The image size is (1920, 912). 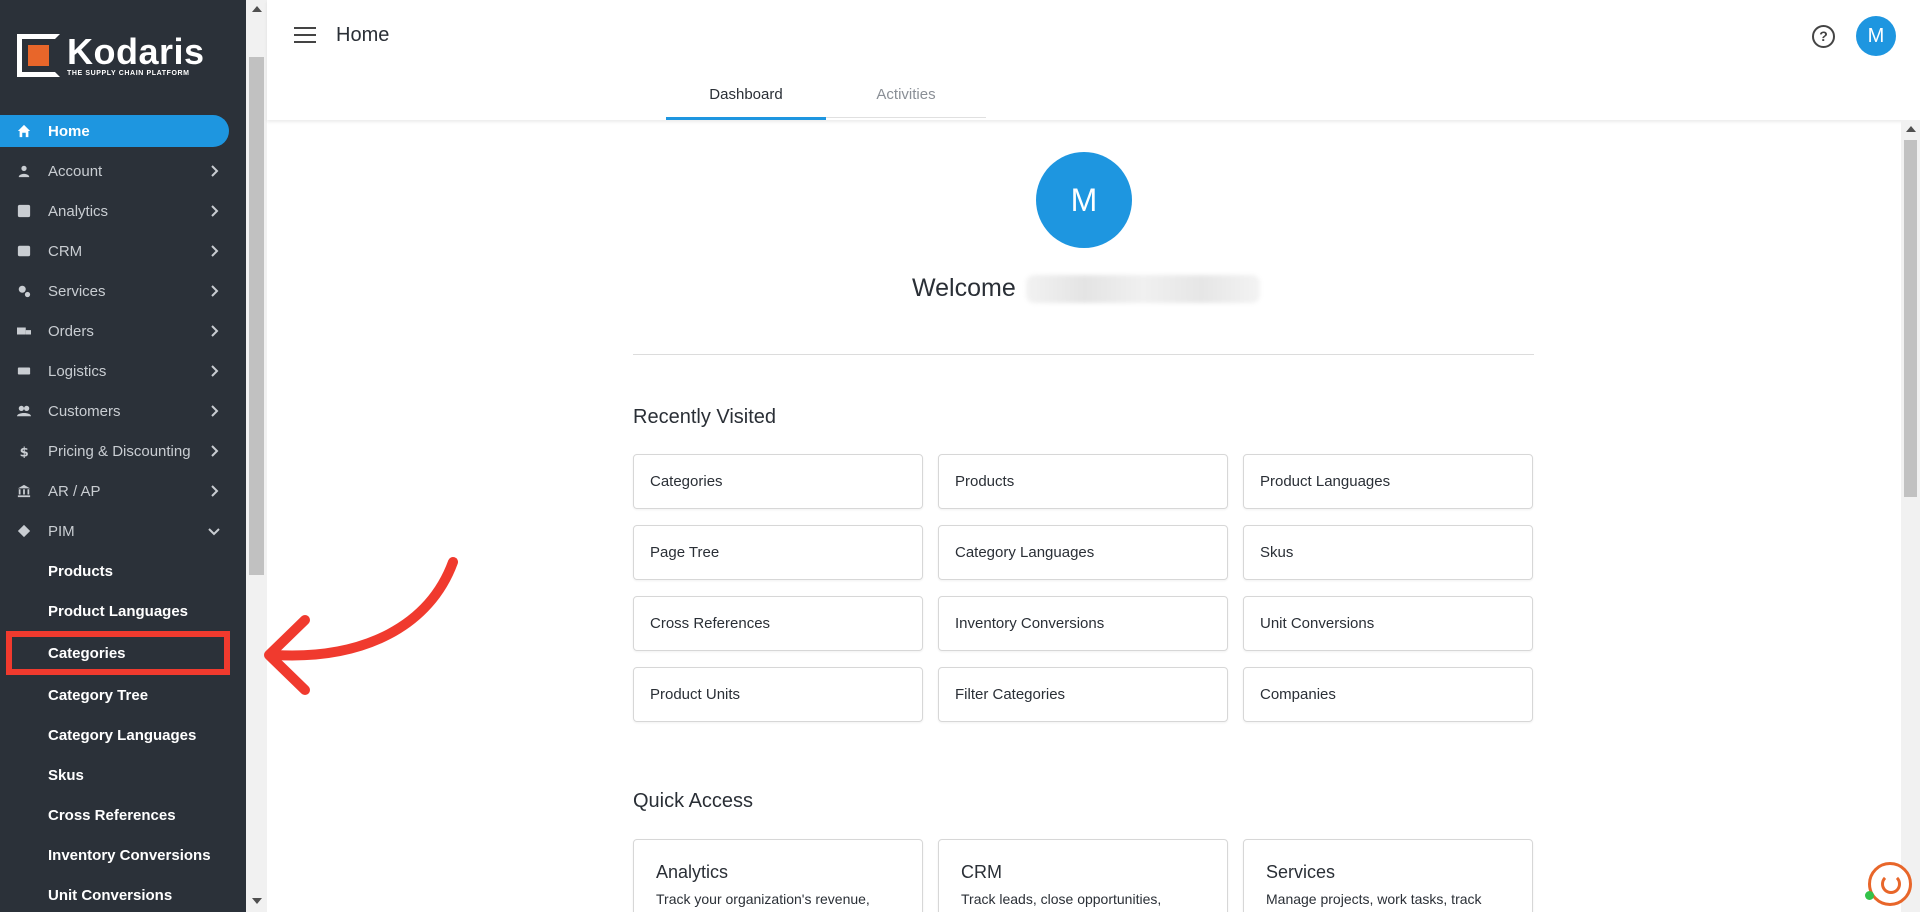 What do you see at coordinates (1301, 872) in the screenshot?
I see `quick-access-title-text: Services` at bounding box center [1301, 872].